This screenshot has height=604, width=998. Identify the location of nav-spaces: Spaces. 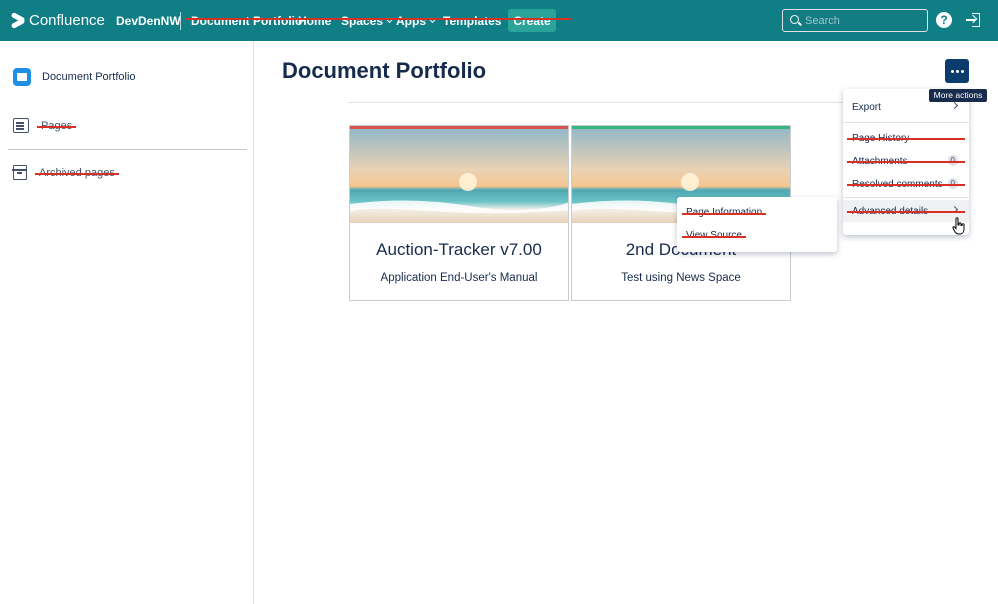
(367, 21).